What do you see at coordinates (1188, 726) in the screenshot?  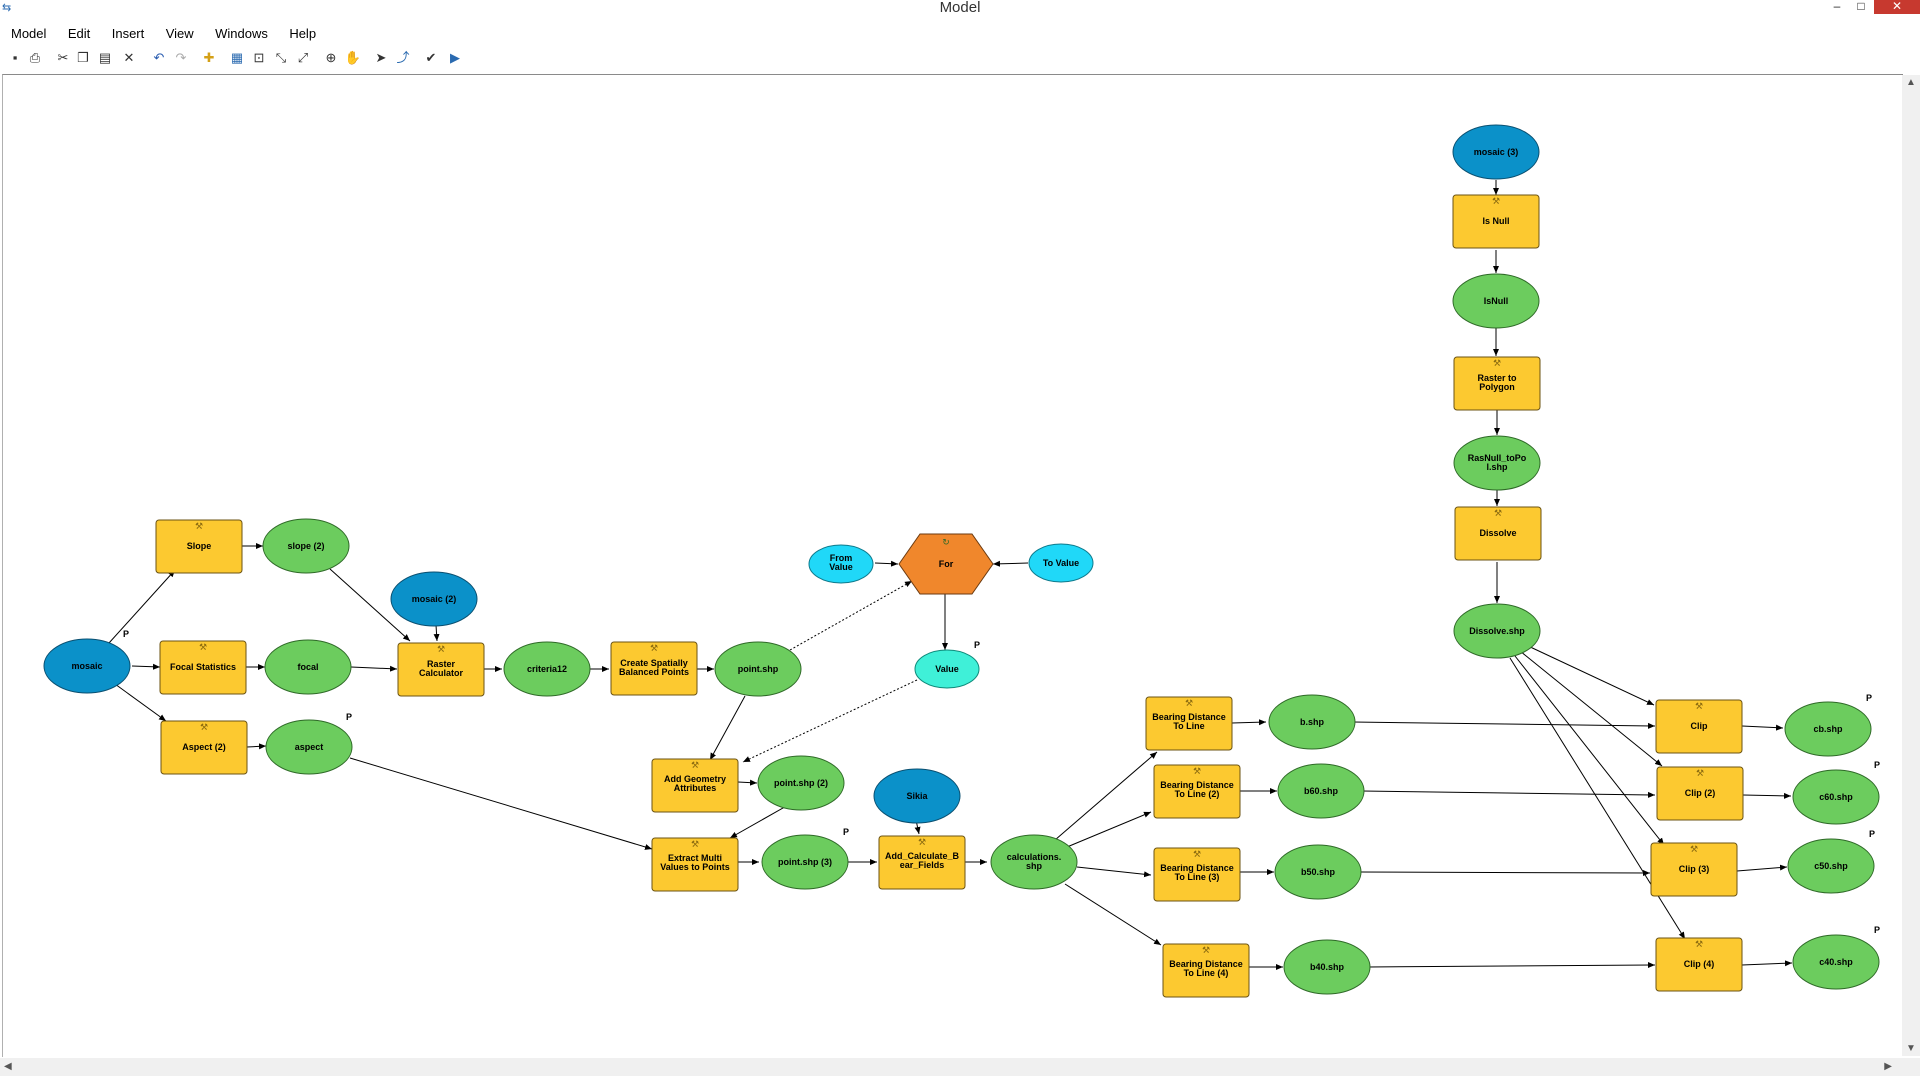 I see `label-bdl-1b: To Line` at bounding box center [1188, 726].